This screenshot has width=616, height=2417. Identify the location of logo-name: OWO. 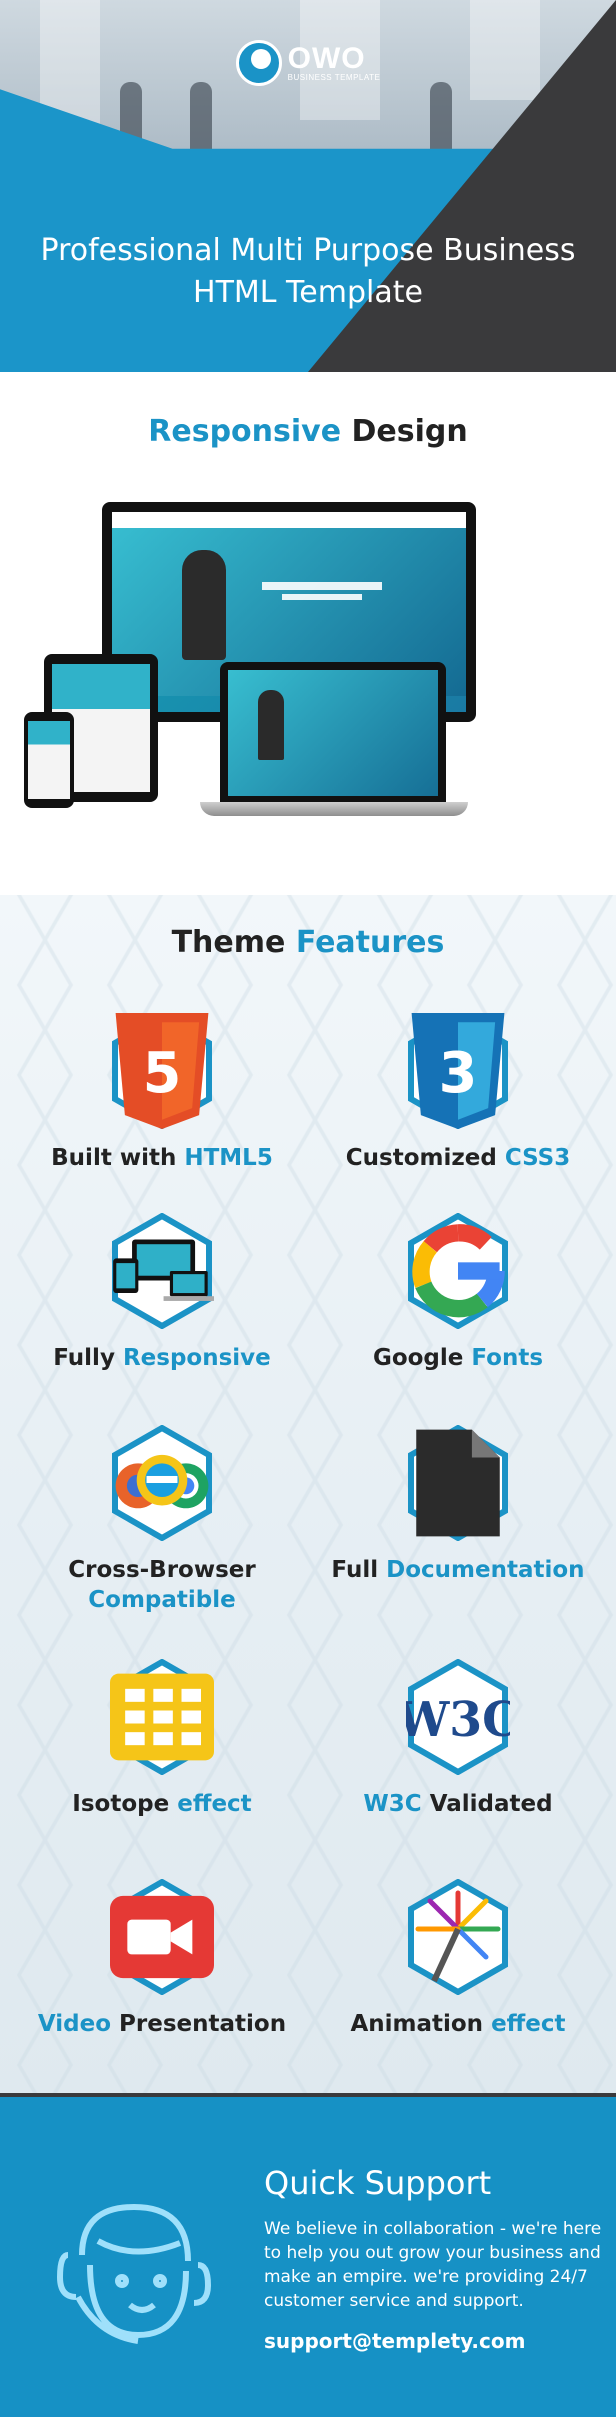
(326, 58).